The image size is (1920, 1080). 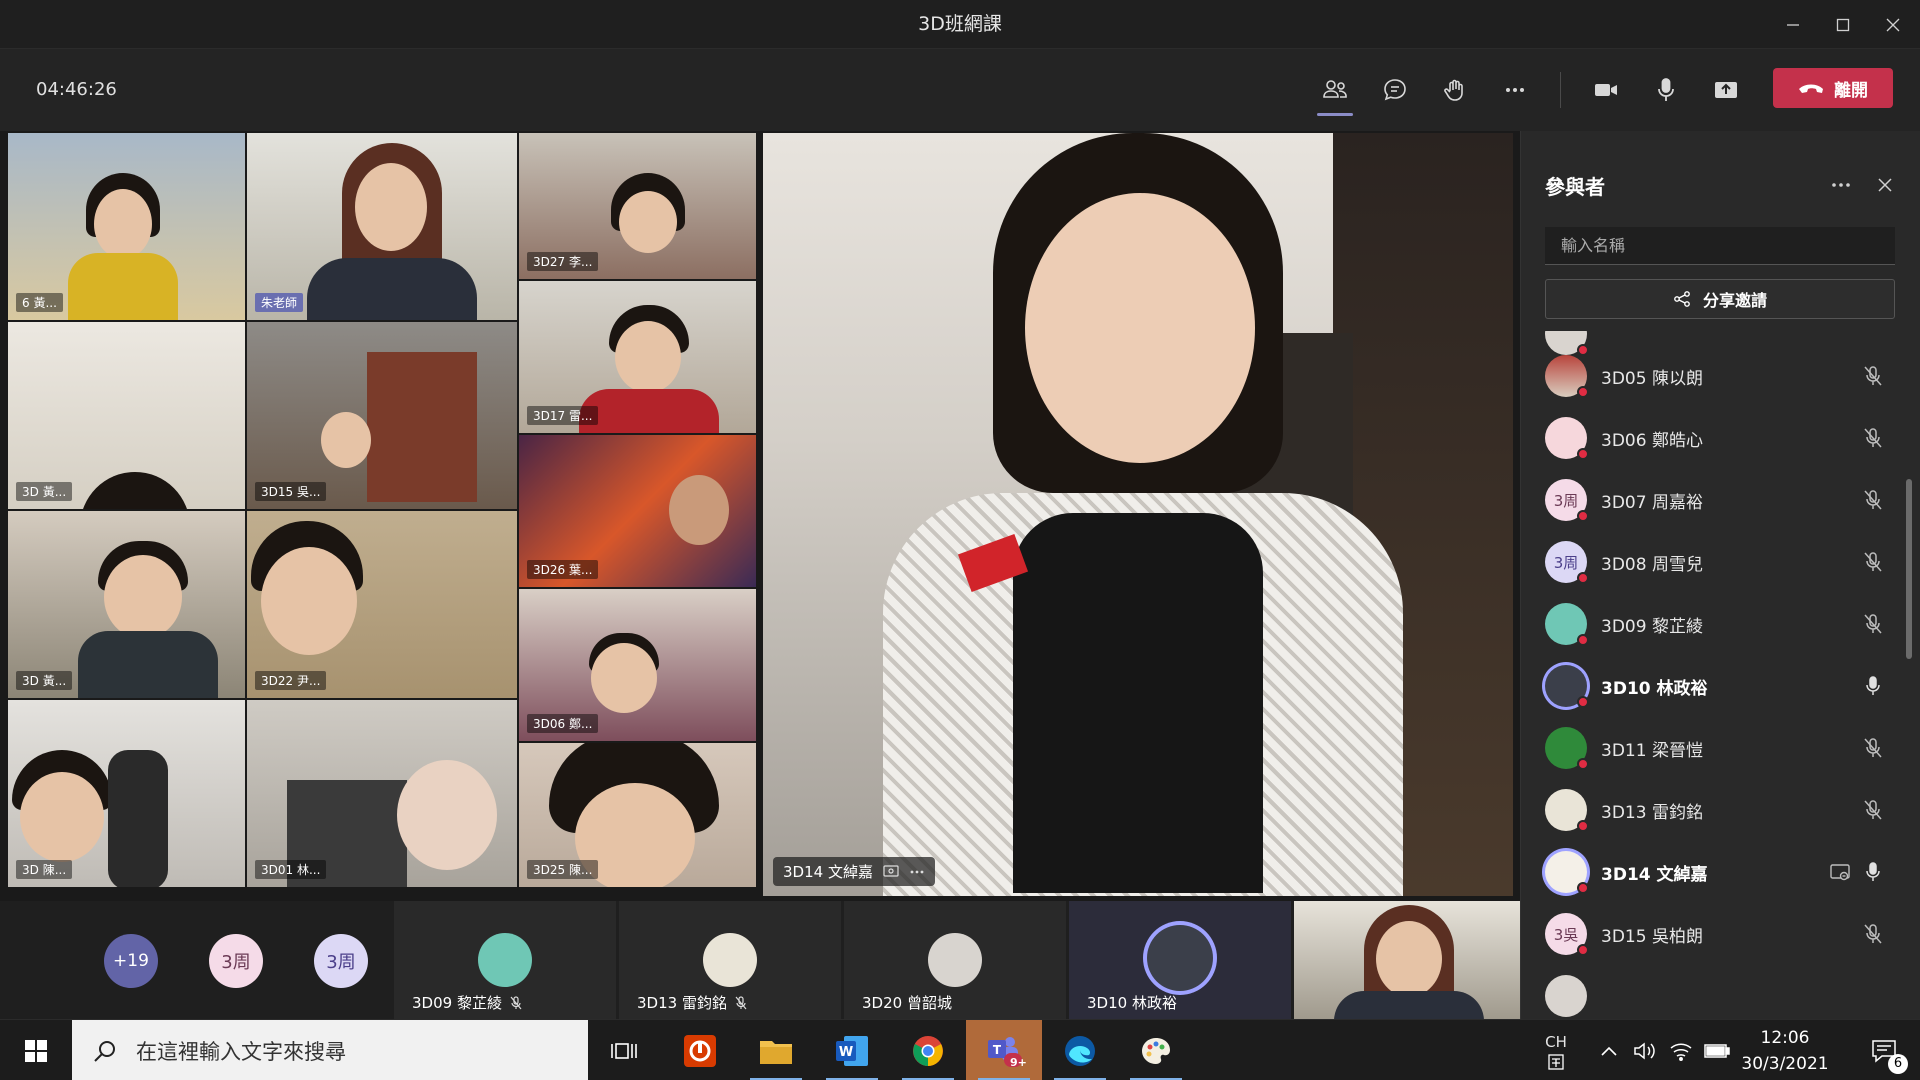 I want to click on taskbar-app-paint, so click(x=1156, y=1050).